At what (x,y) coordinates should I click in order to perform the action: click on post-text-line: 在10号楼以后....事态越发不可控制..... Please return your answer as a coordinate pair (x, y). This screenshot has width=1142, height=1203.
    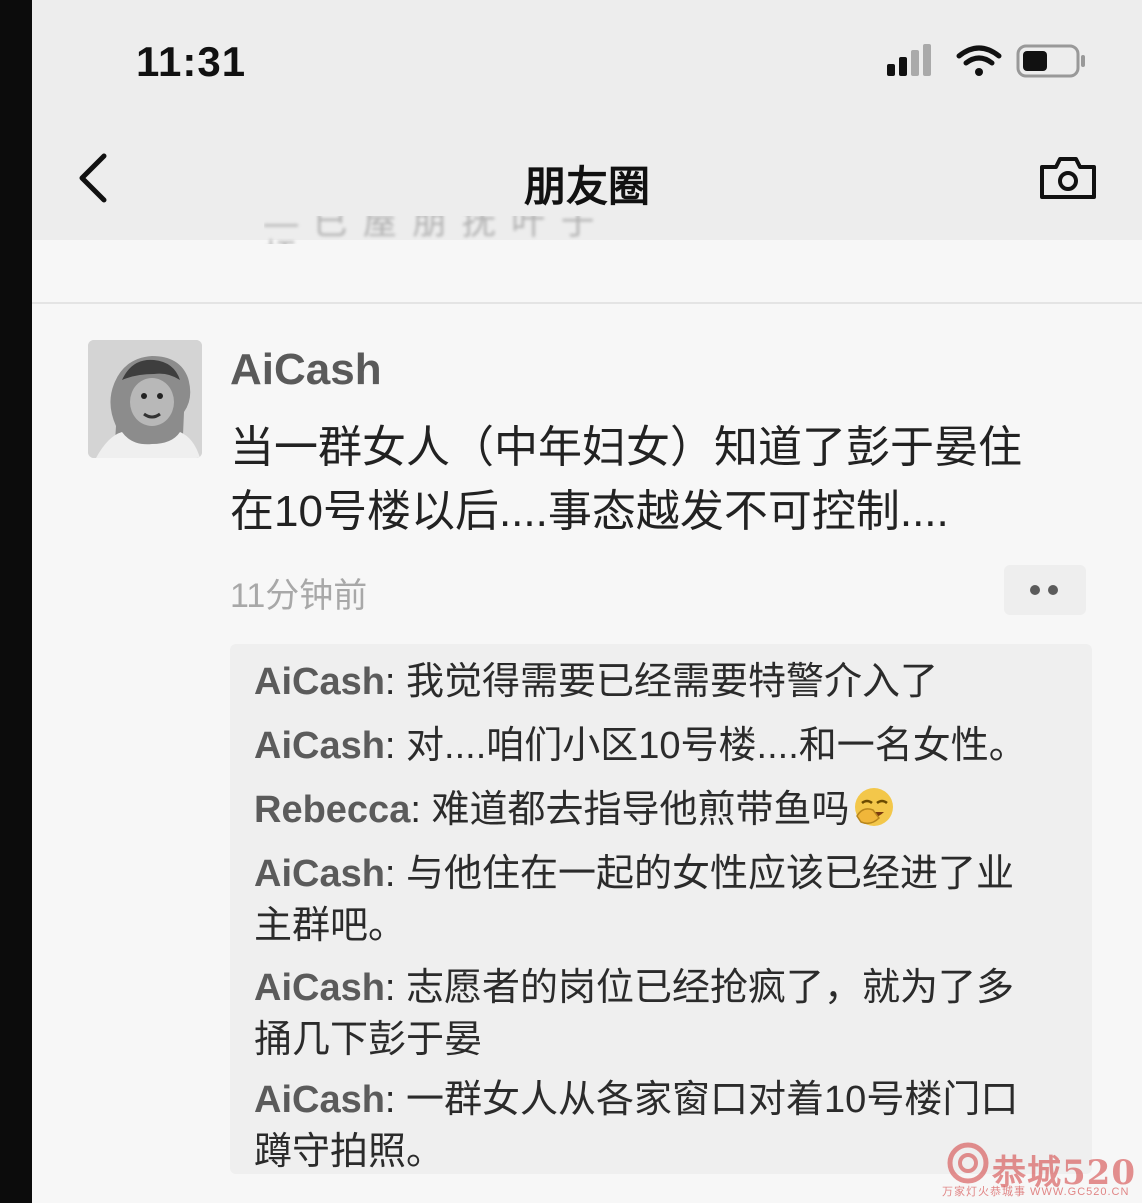
    Looking at the image, I should click on (589, 511).